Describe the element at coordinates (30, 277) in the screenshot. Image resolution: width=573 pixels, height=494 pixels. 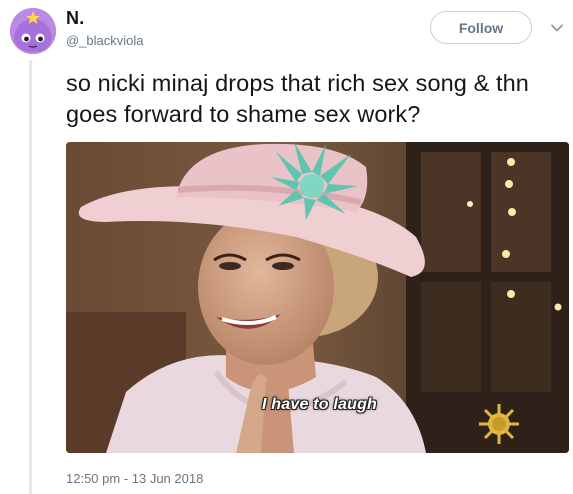
I see `thread-line` at that location.